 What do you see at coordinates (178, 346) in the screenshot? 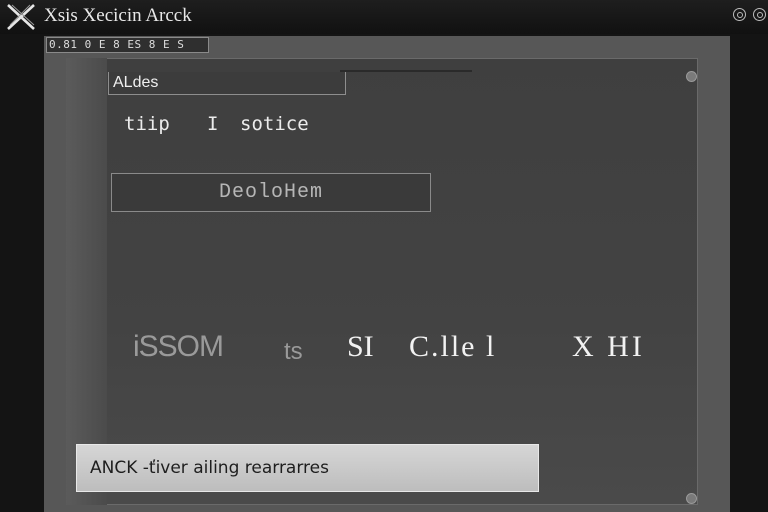
I see `row-item-1: iSSOM` at bounding box center [178, 346].